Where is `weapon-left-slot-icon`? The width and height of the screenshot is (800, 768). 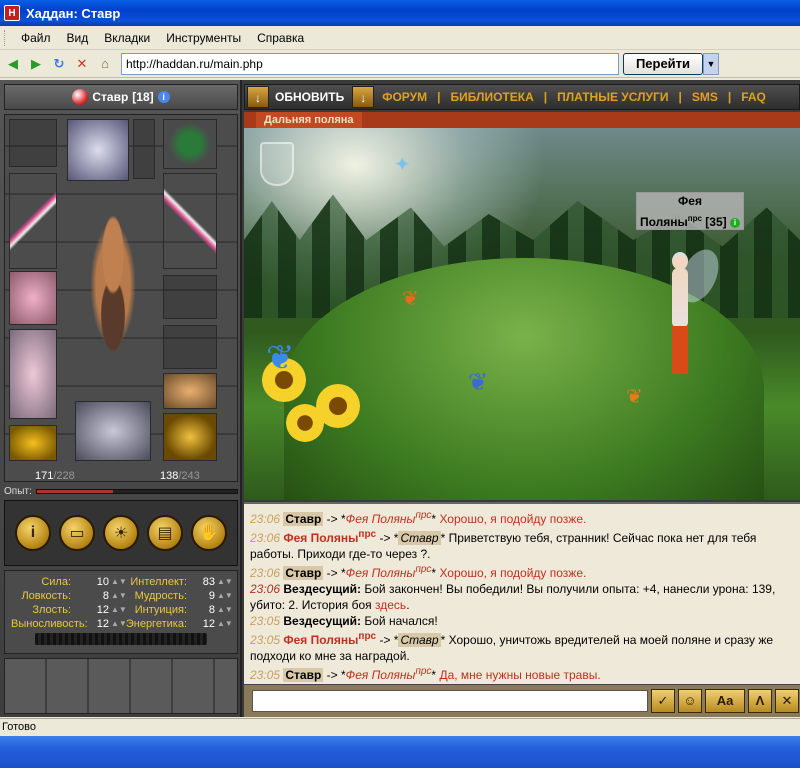
weapon-left-slot-icon is located at coordinates (33, 221).